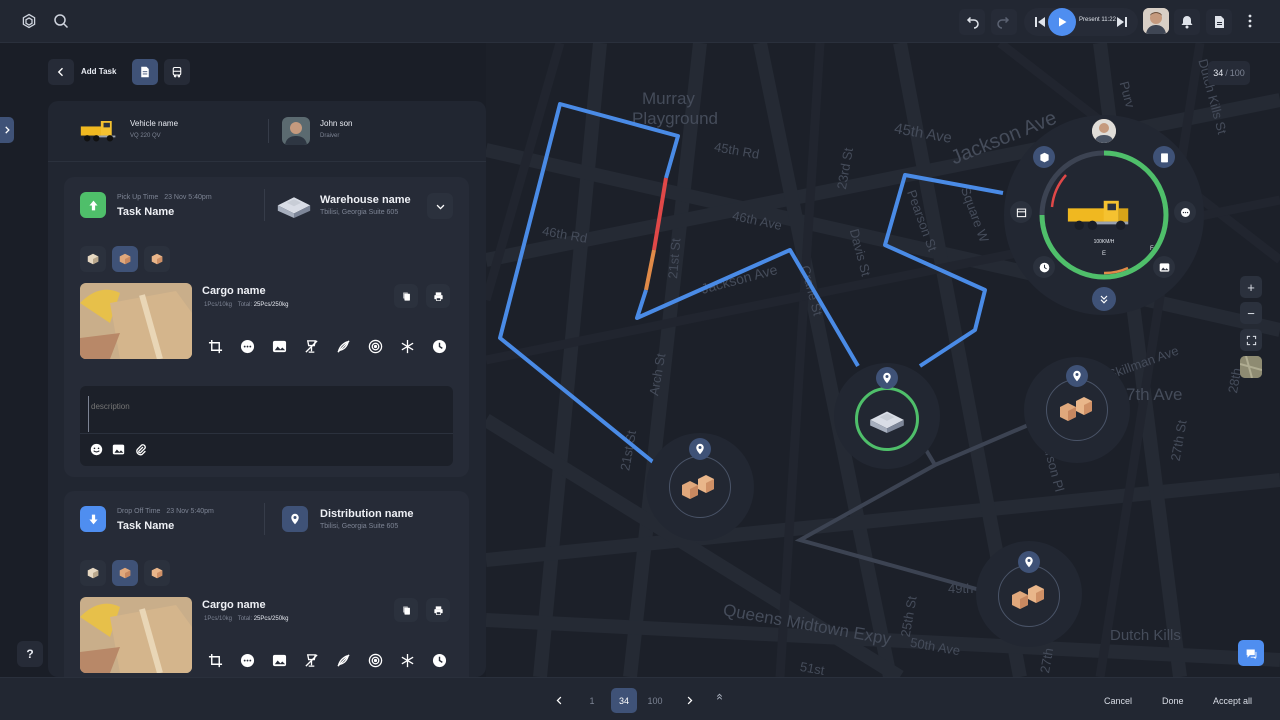 The image size is (1280, 720). Describe the element at coordinates (177, 72) in the screenshot. I see `vehicle-tab` at that location.